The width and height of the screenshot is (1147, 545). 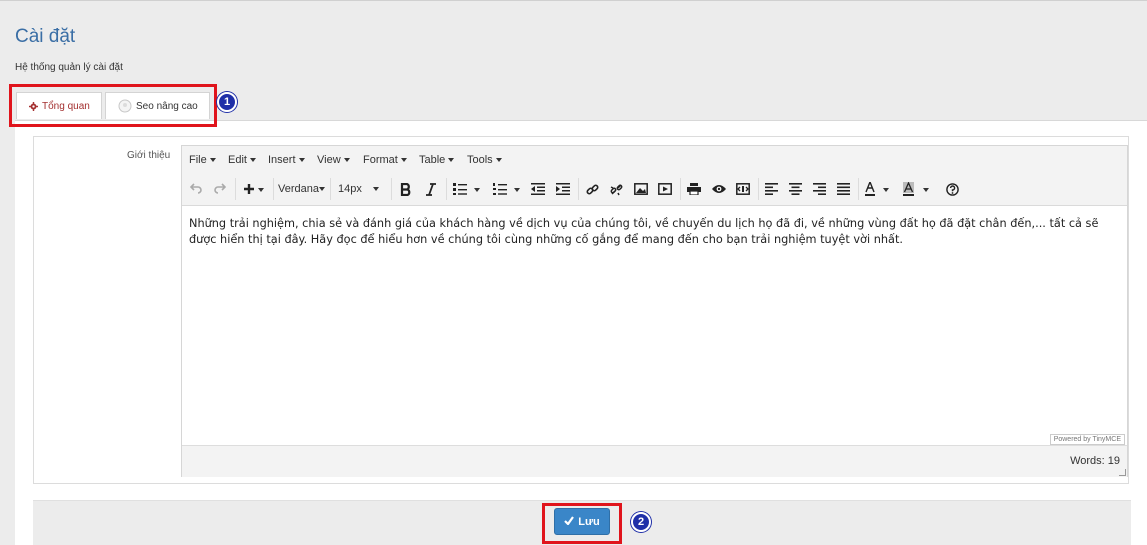 I want to click on page-title: Cài đặt, so click(x=45, y=36).